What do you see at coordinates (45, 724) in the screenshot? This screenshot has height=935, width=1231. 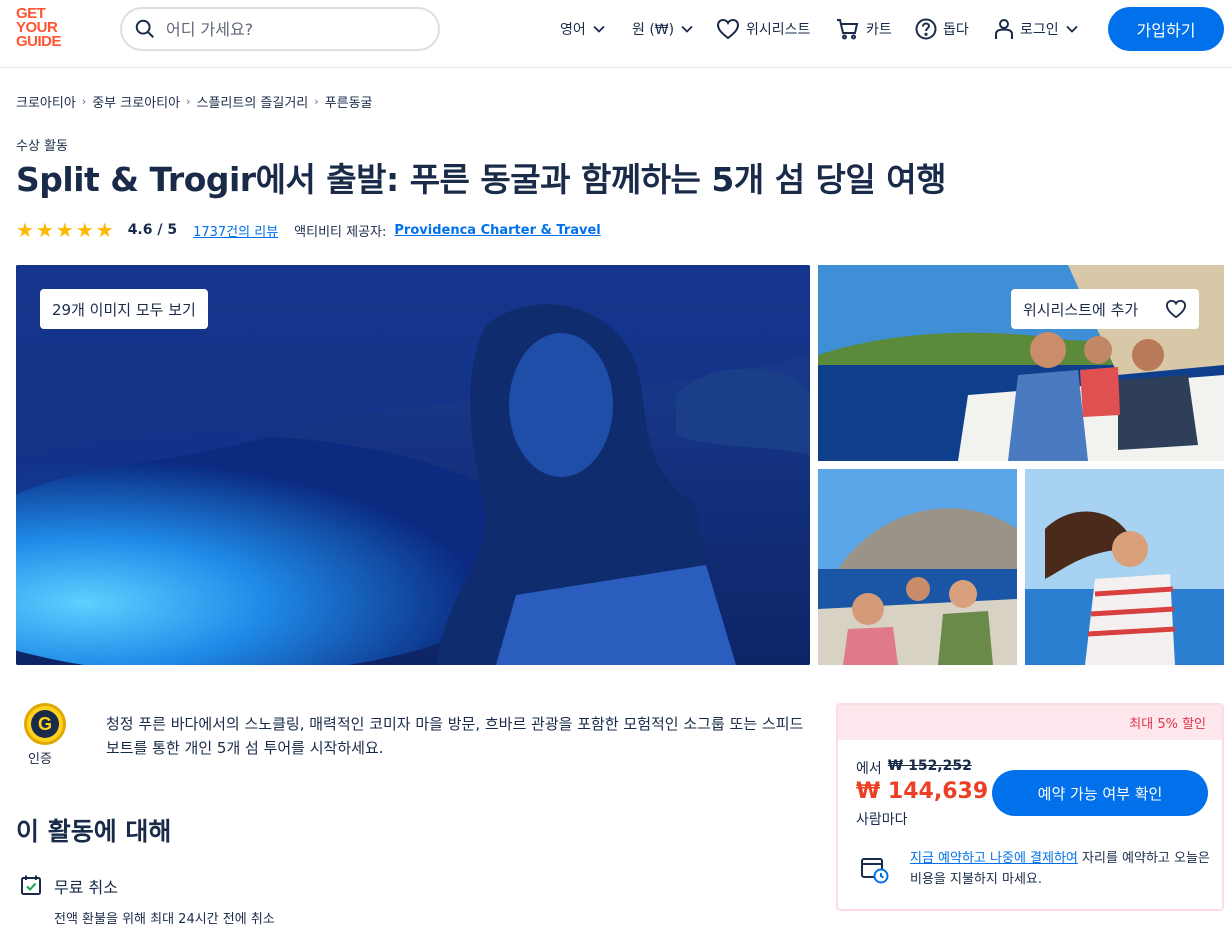 I see `certified-badge-icon: G` at bounding box center [45, 724].